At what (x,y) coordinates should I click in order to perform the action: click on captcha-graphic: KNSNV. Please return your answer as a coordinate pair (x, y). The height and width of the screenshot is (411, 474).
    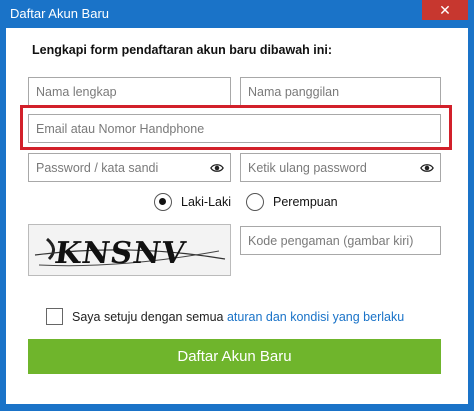
    Looking at the image, I should click on (129, 250).